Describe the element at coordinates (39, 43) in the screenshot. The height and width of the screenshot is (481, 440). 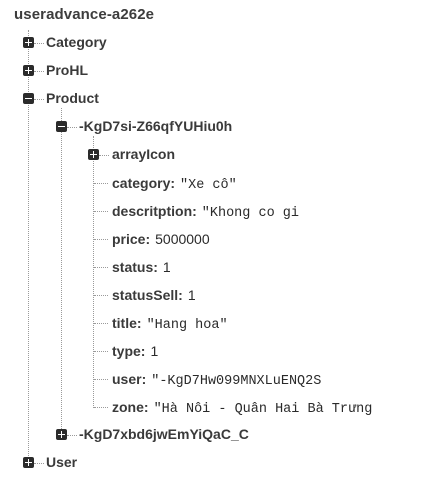
I see `tree-guide-category` at that location.